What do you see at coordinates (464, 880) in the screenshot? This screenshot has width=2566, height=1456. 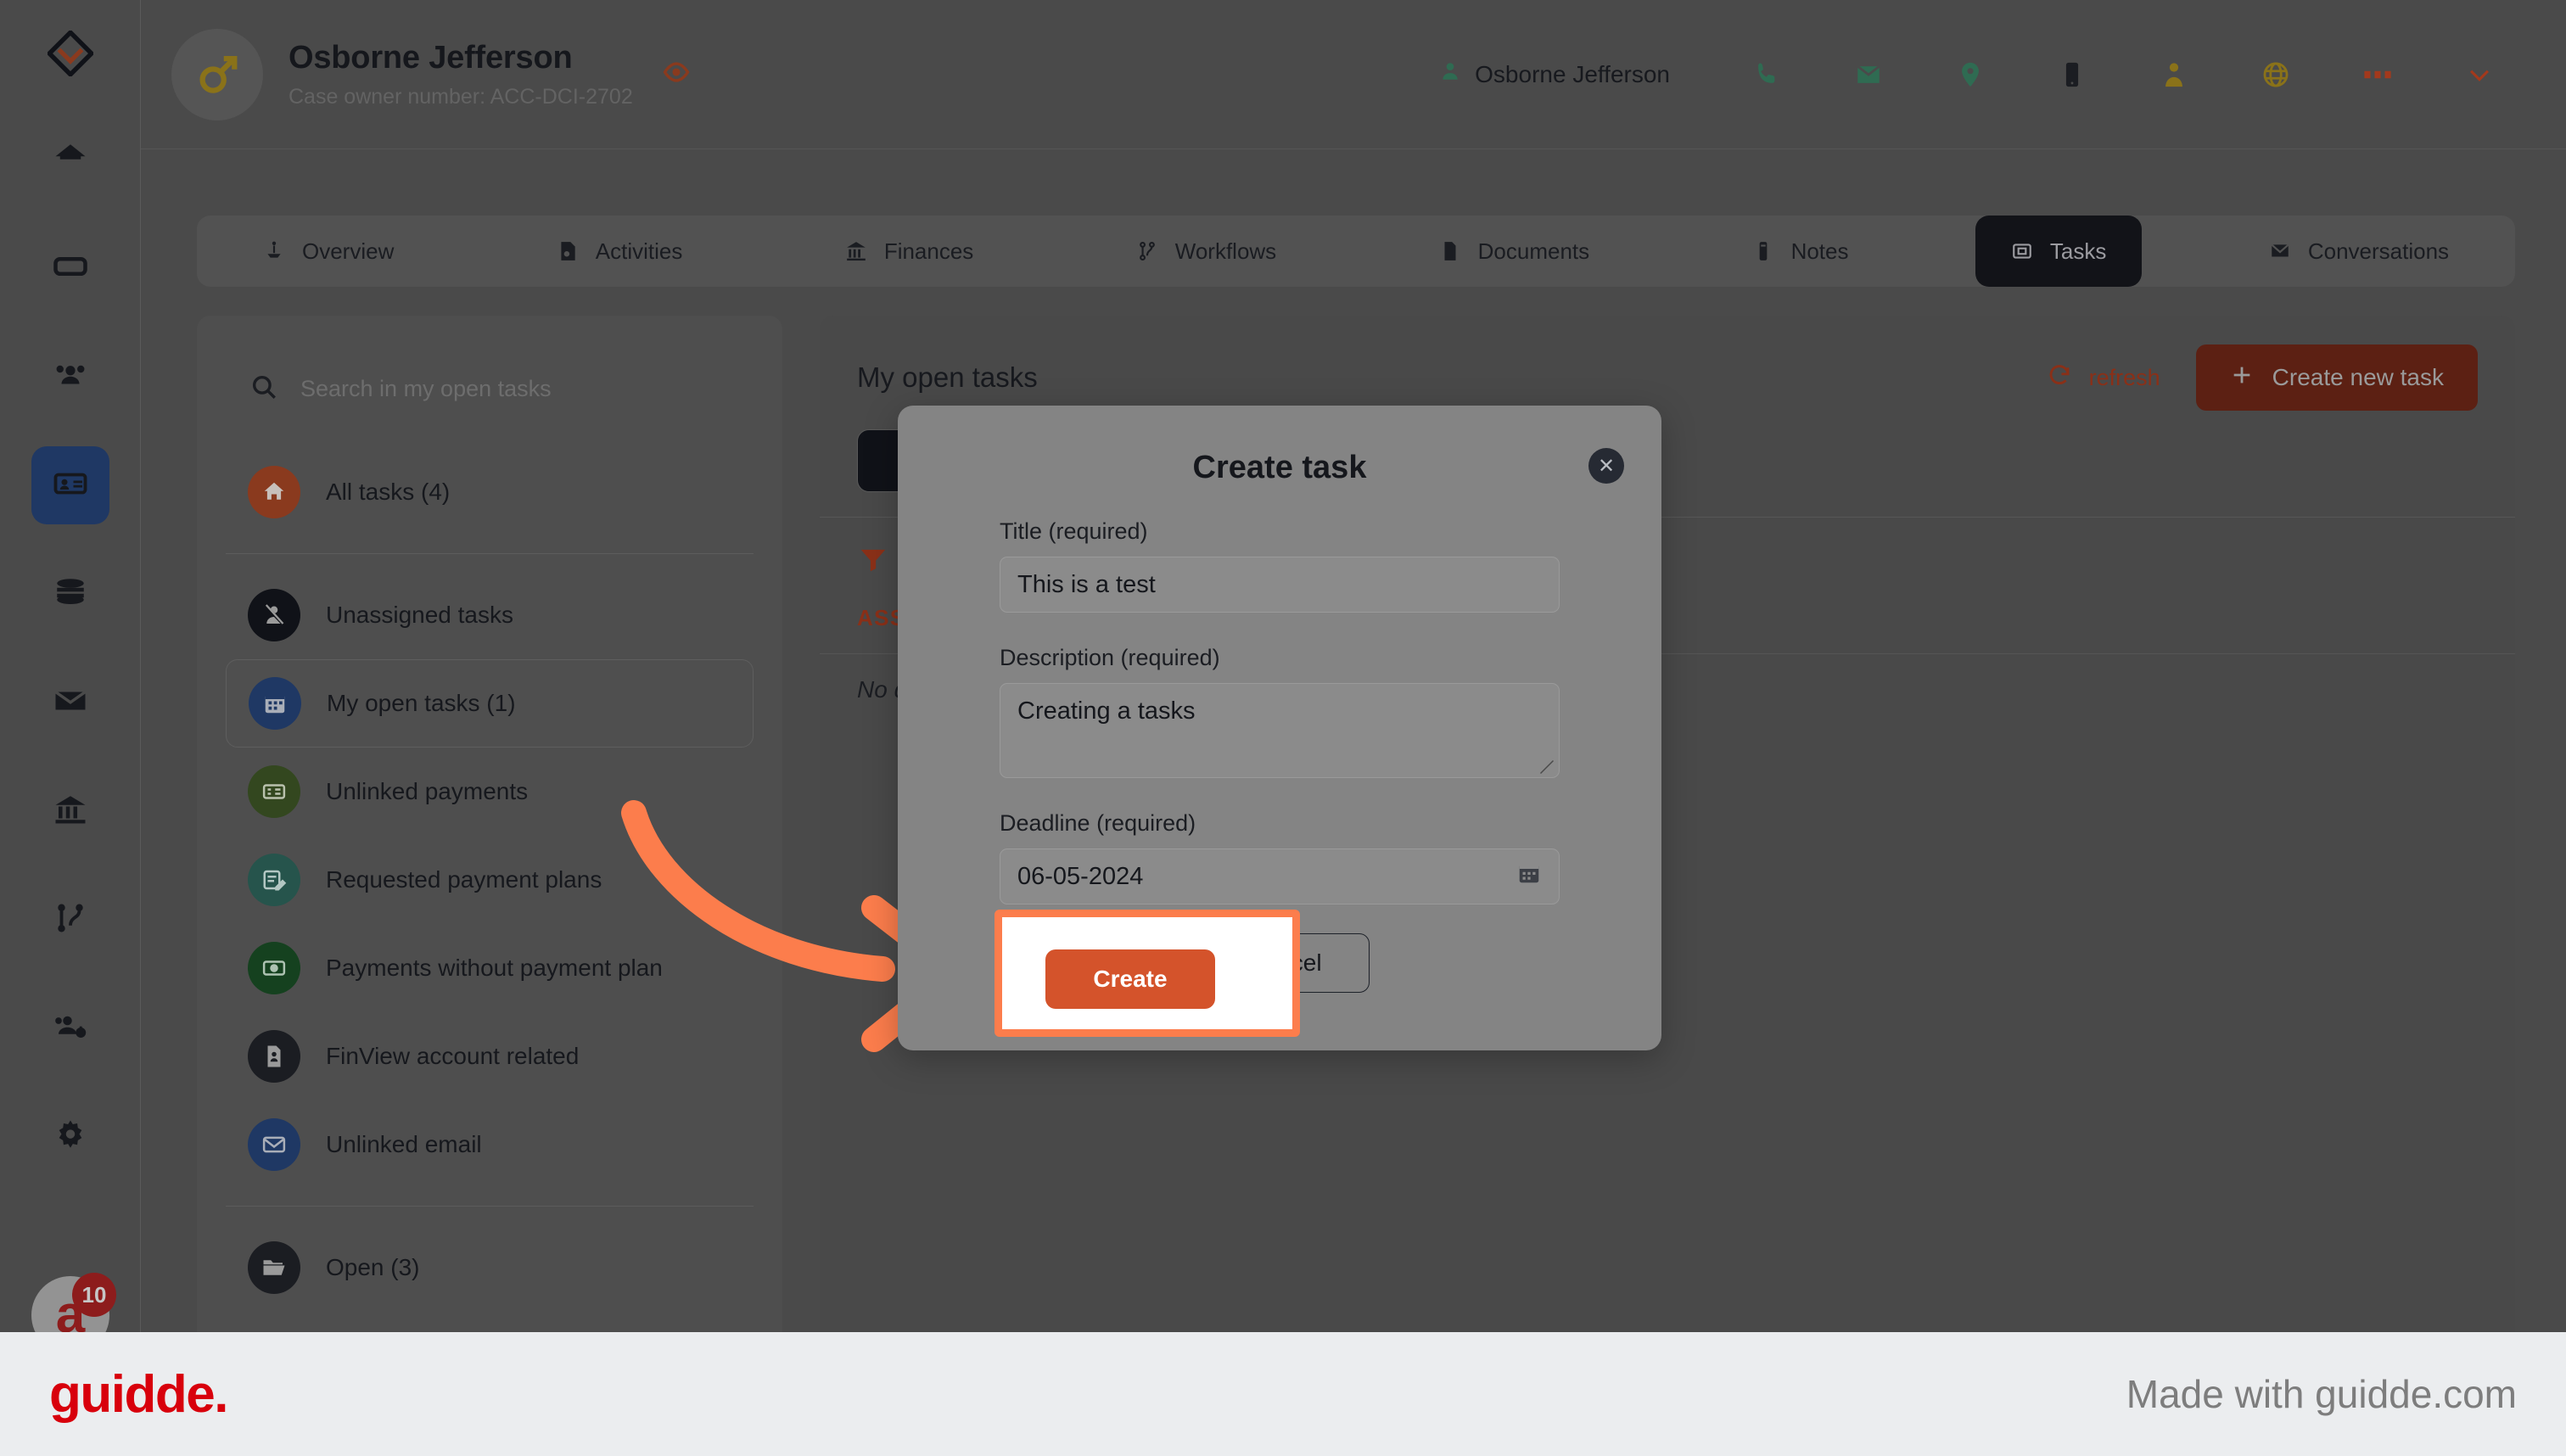 I see `list-item-label: Requested payment plans` at bounding box center [464, 880].